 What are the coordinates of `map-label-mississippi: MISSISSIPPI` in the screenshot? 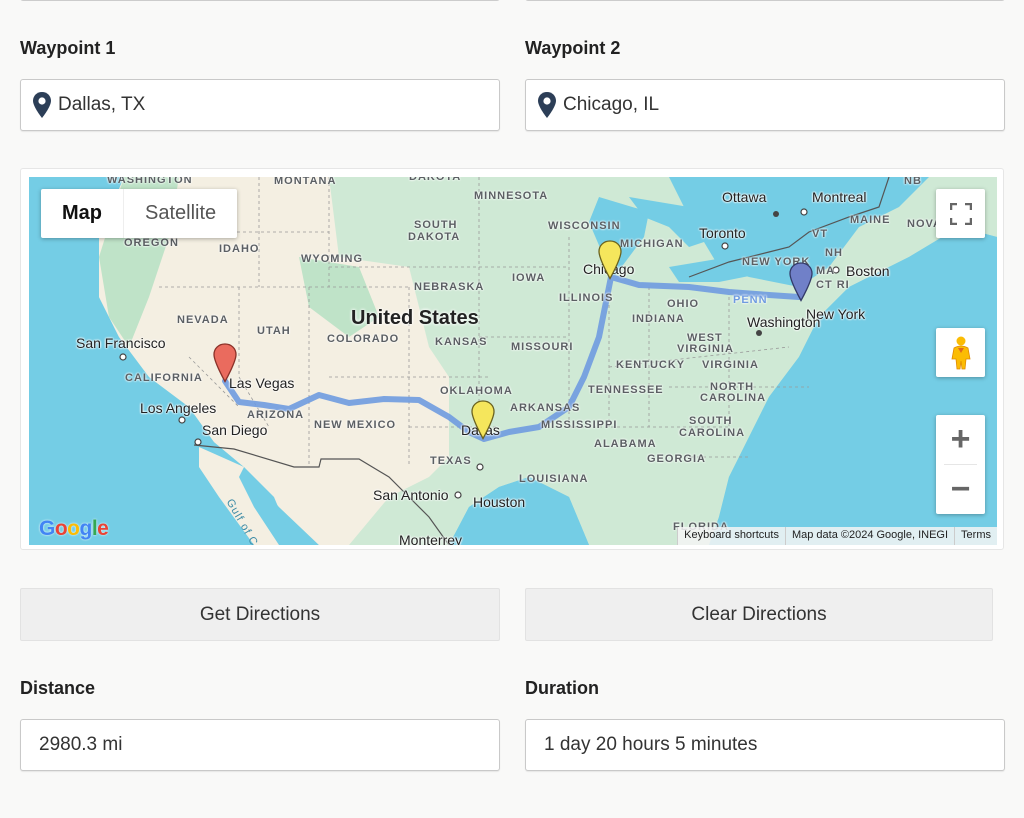 It's located at (579, 425).